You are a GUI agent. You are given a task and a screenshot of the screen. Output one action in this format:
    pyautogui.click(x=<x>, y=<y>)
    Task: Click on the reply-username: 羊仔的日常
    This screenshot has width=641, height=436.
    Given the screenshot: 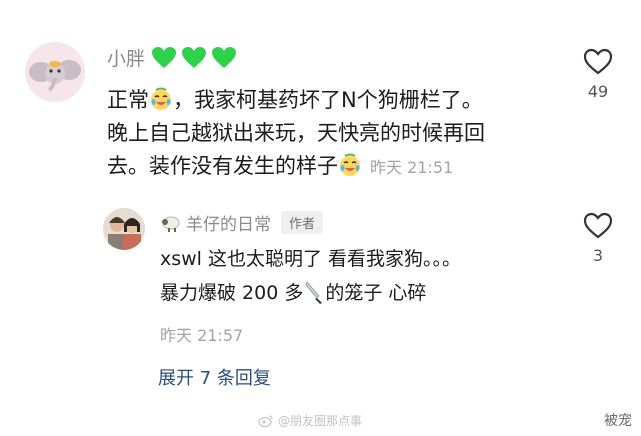 What is the action you would take?
    pyautogui.click(x=228, y=222)
    